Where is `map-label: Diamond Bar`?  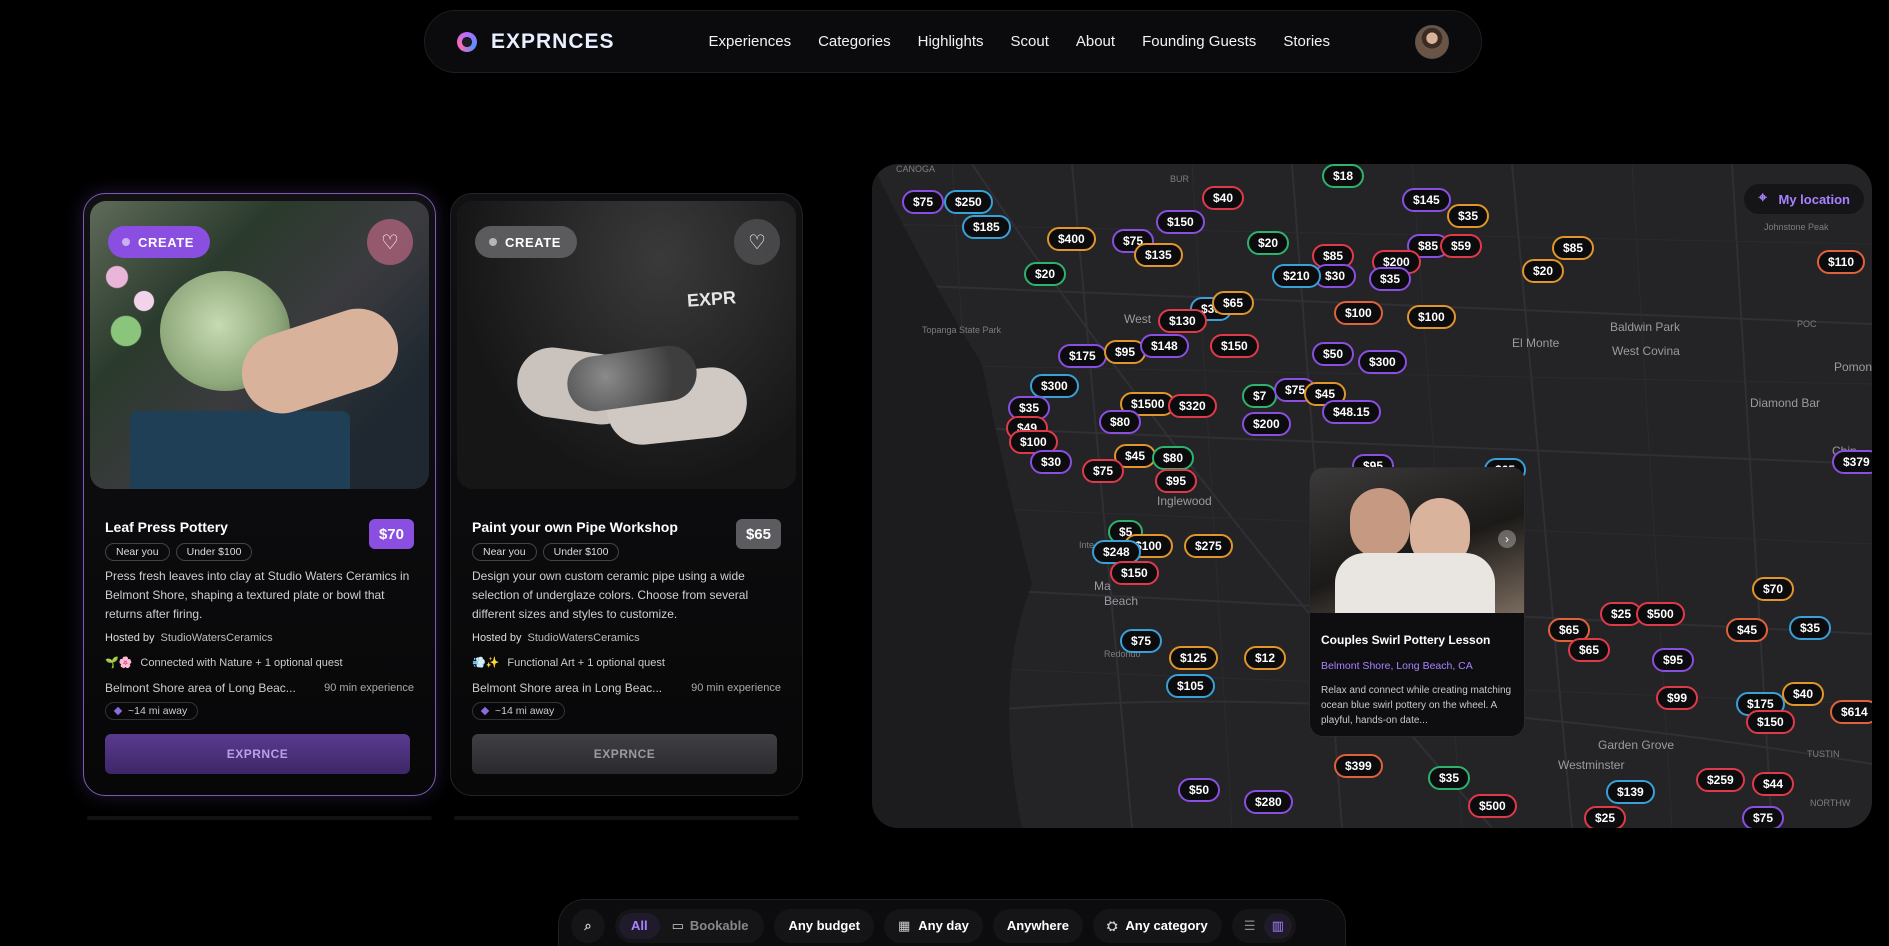
map-label: Diamond Bar is located at coordinates (1785, 403).